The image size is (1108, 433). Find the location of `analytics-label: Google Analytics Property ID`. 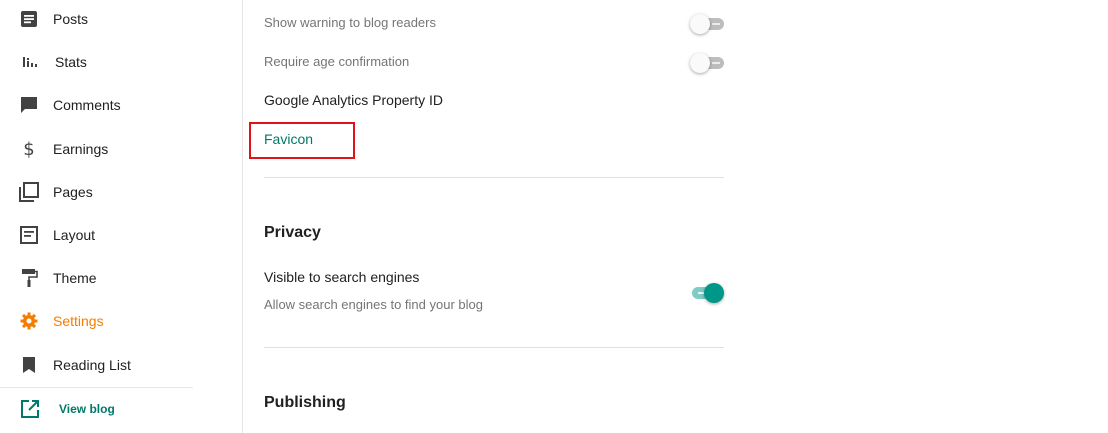

analytics-label: Google Analytics Property ID is located at coordinates (353, 100).